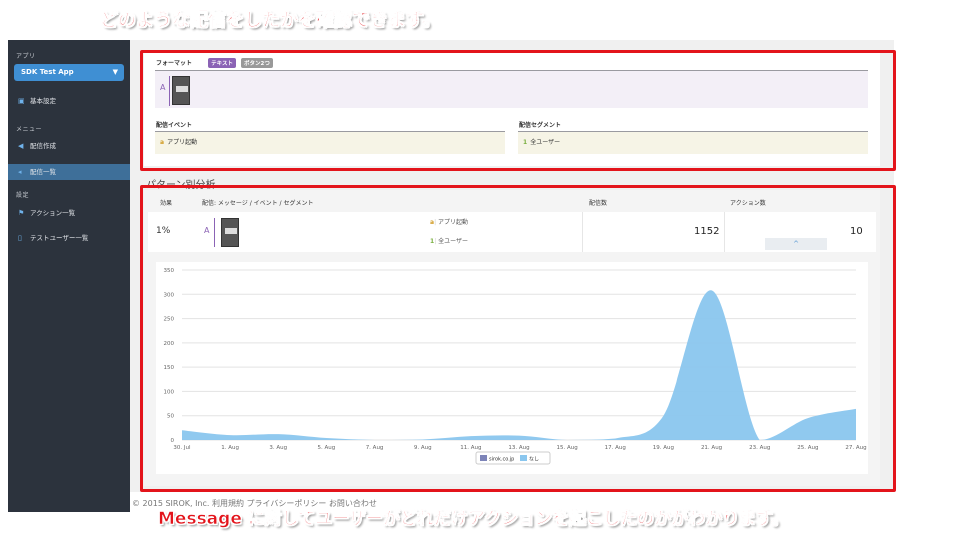  What do you see at coordinates (59, 238) in the screenshot?
I see `sidebar-item-label: テストユーザー一覧` at bounding box center [59, 238].